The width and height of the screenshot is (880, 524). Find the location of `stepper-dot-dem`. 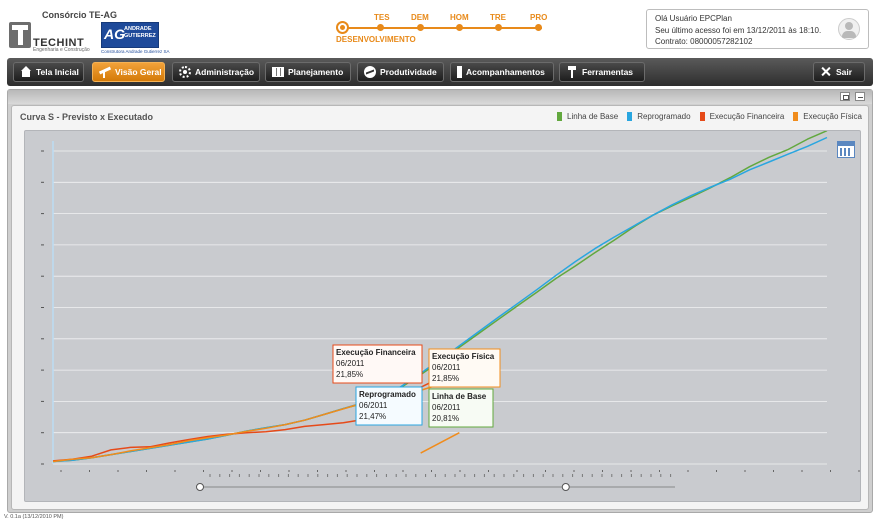

stepper-dot-dem is located at coordinates (420, 27).